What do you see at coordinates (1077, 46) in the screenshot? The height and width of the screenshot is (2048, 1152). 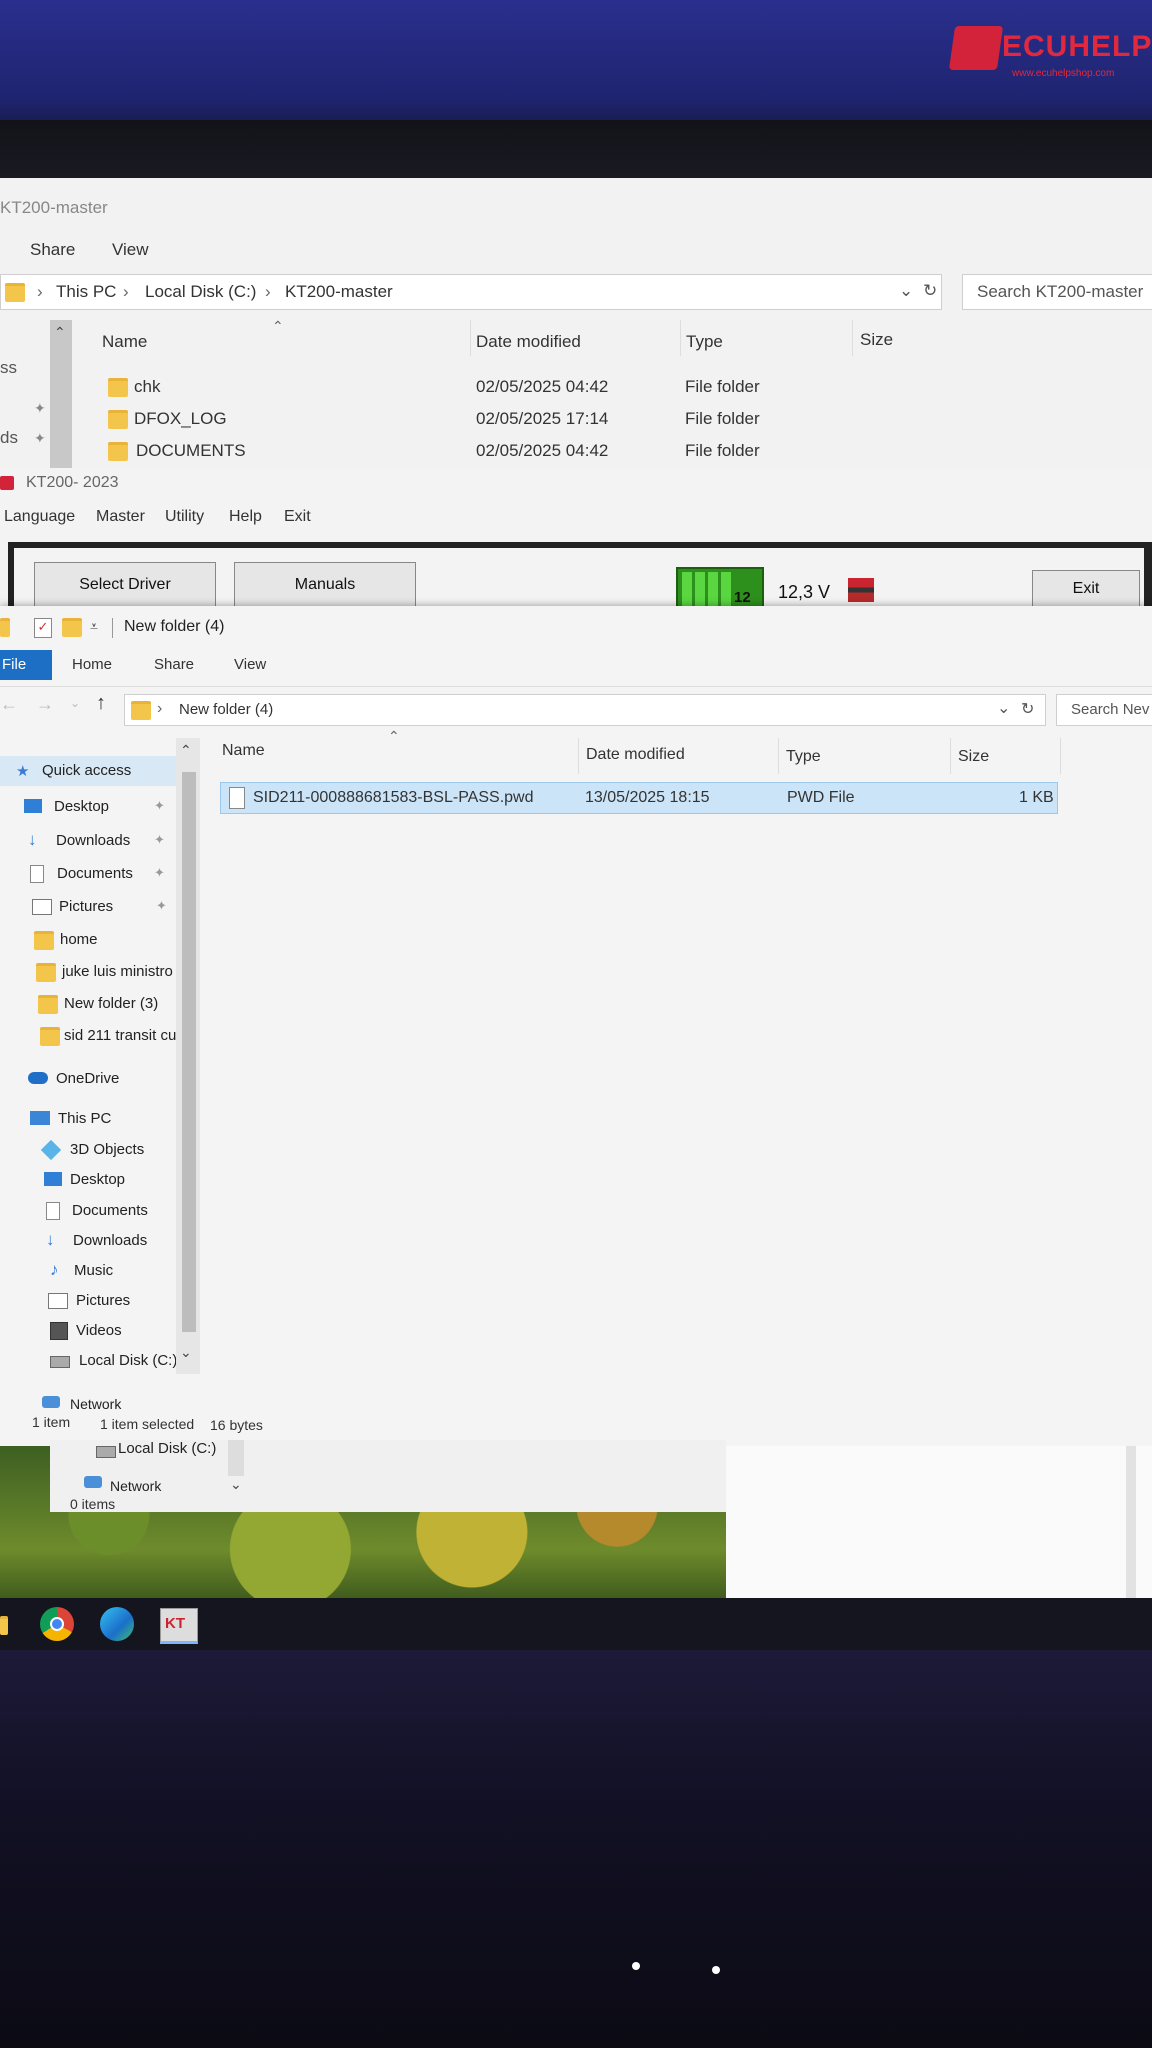 I see `watermark-brand: ECUHELP` at bounding box center [1077, 46].